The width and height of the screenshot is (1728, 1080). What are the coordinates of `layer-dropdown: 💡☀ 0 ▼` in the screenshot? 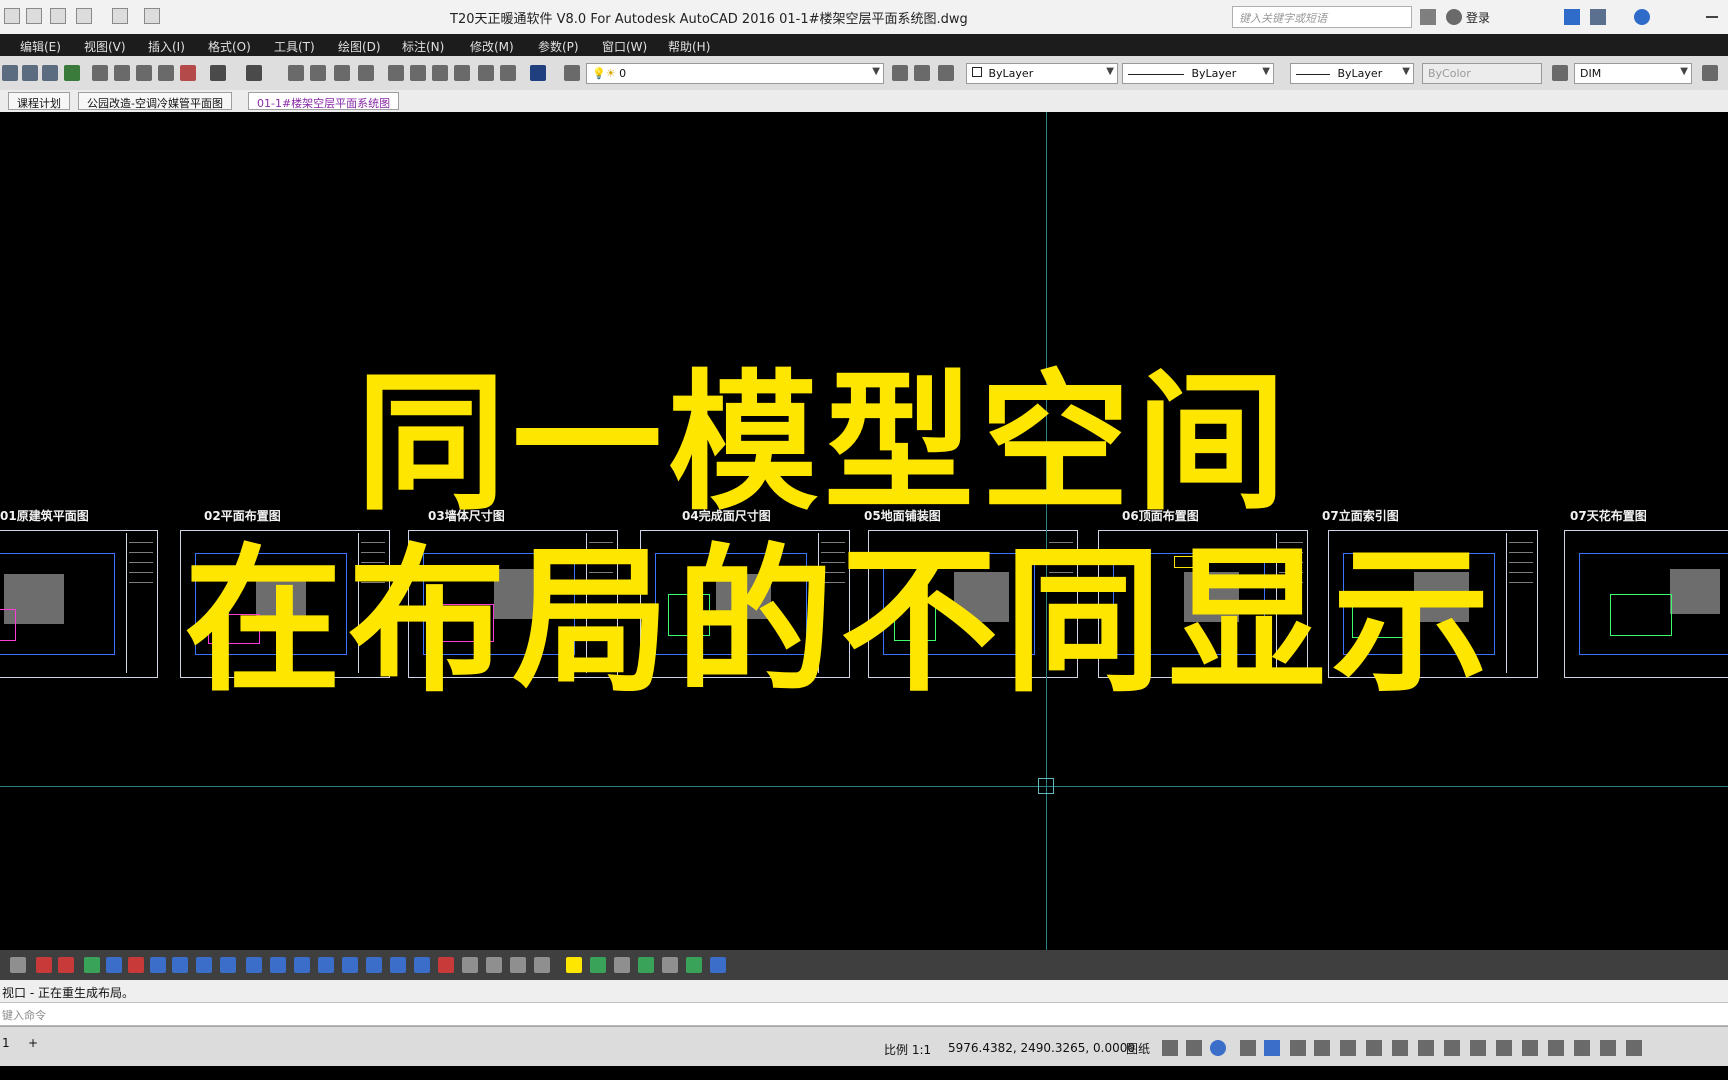 It's located at (735, 73).